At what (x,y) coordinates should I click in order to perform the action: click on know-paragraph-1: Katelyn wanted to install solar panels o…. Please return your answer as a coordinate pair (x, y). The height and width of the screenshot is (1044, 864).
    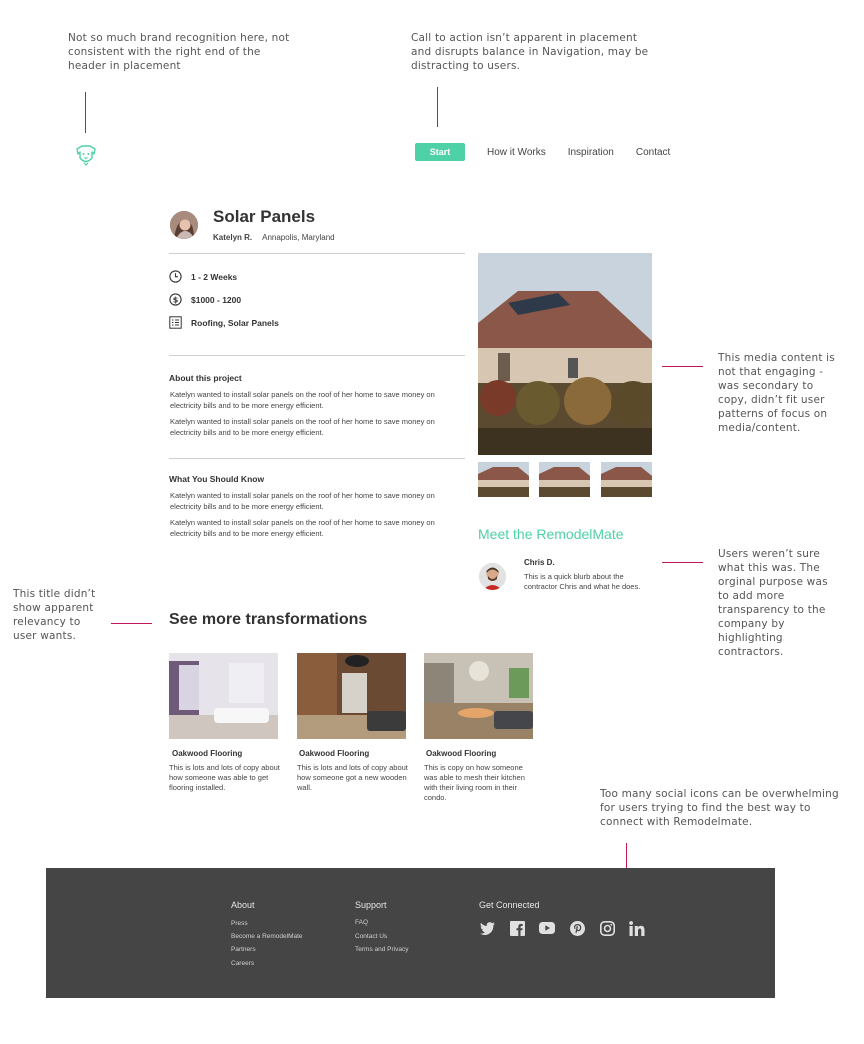
    Looking at the image, I should click on (302, 501).